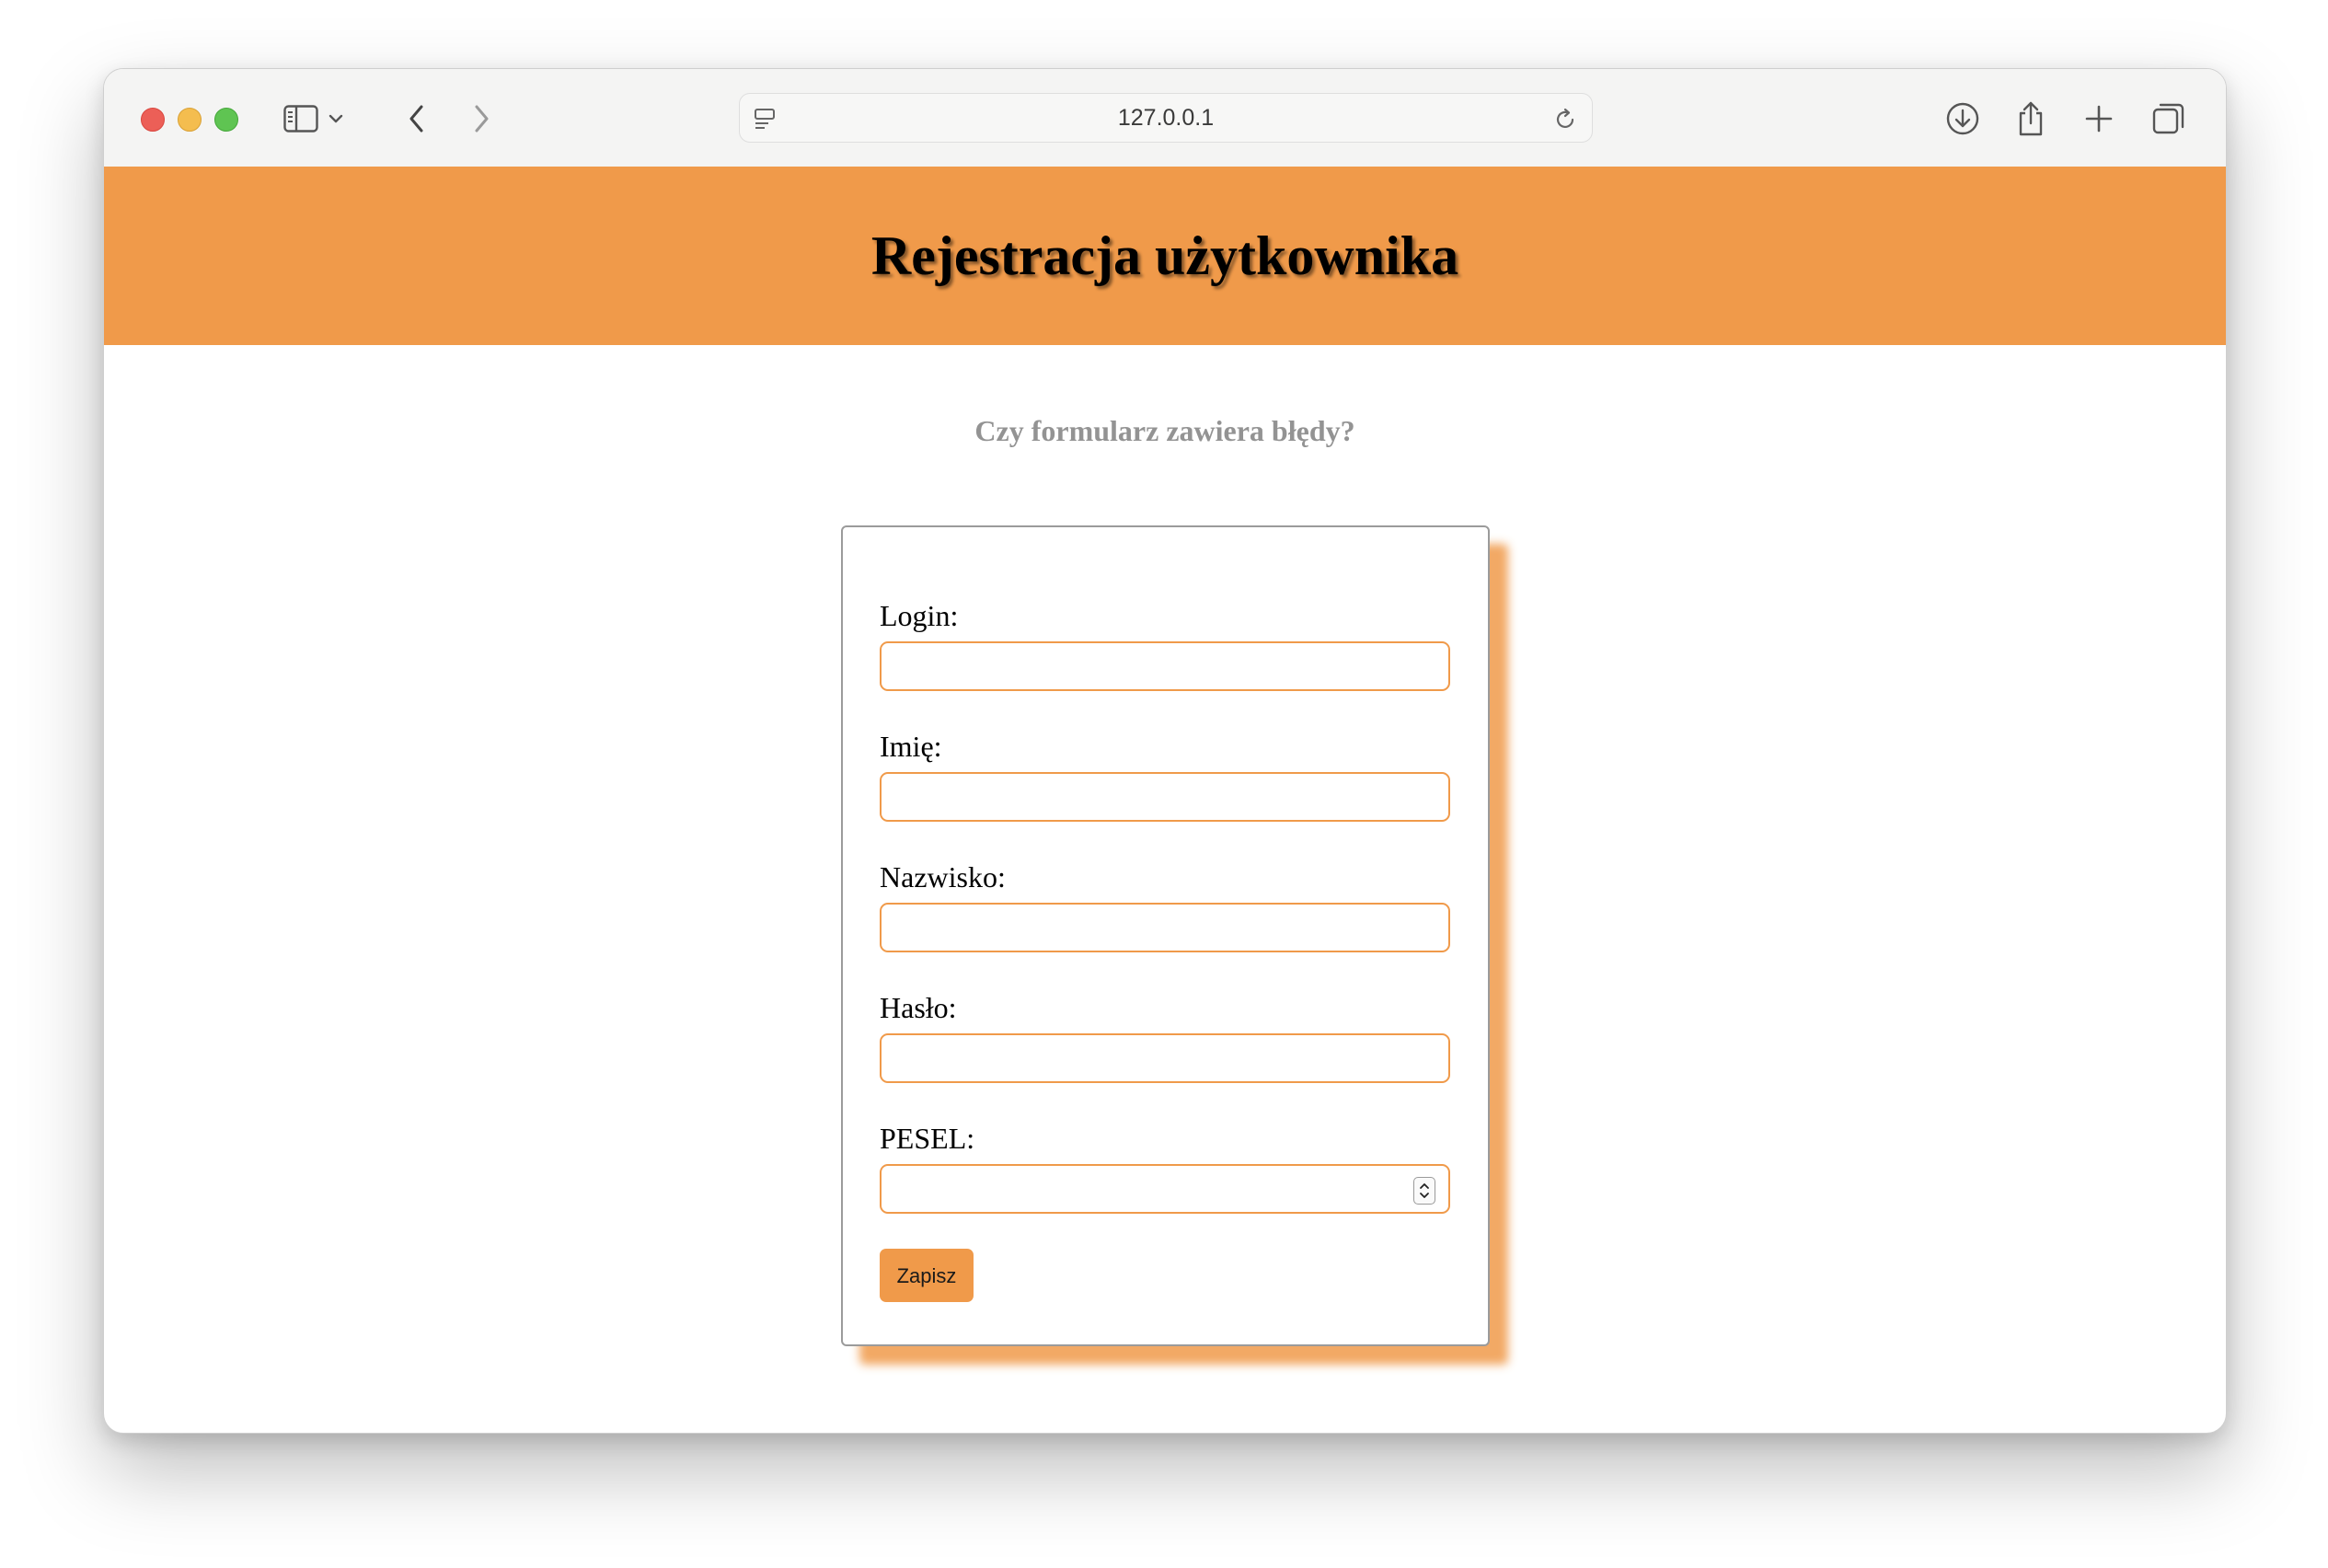 This screenshot has width=2328, height=1568. What do you see at coordinates (226, 120) in the screenshot?
I see `zoom-window-button` at bounding box center [226, 120].